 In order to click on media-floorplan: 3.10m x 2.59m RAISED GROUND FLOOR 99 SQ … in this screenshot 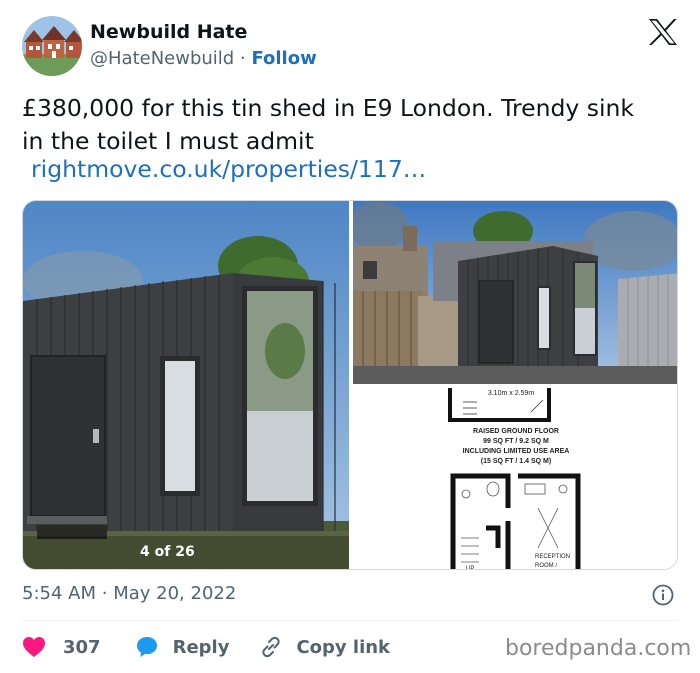, I will do `click(515, 479)`.